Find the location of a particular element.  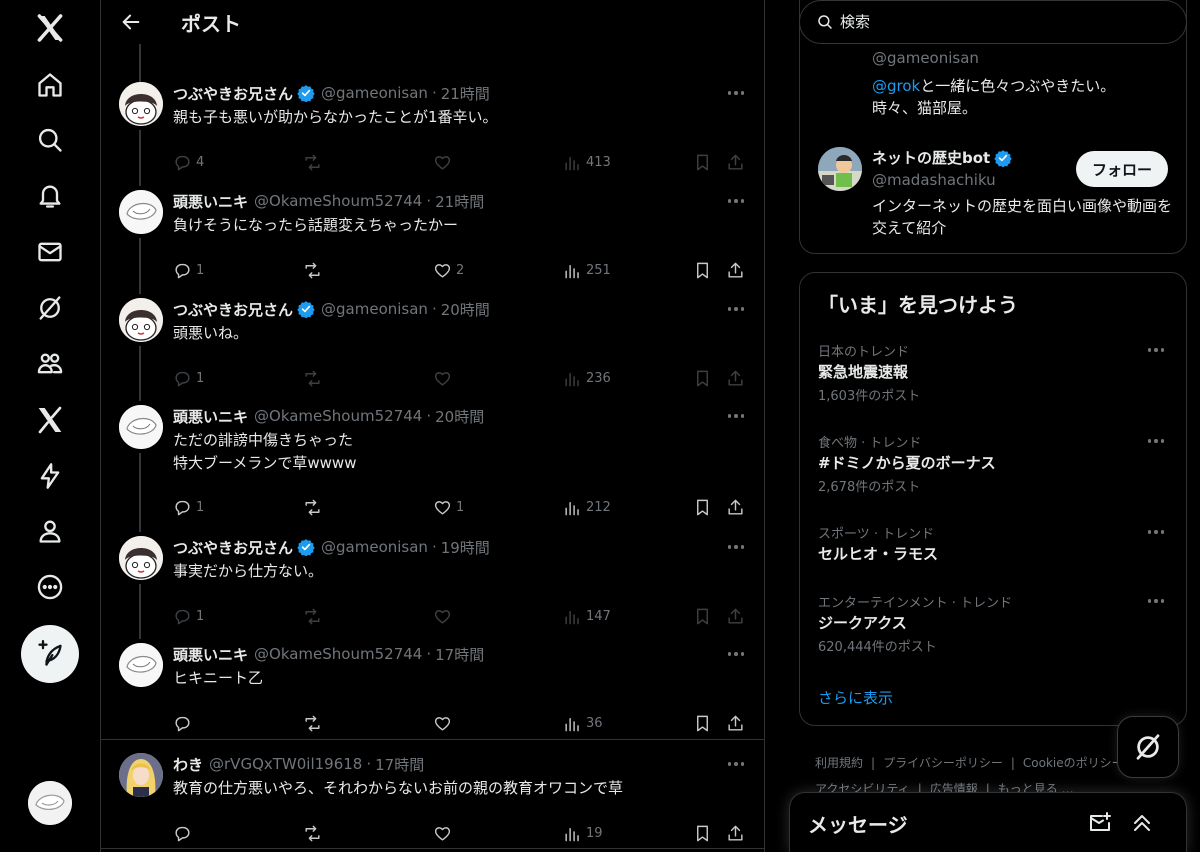

search-input is located at coordinates (990, 22).